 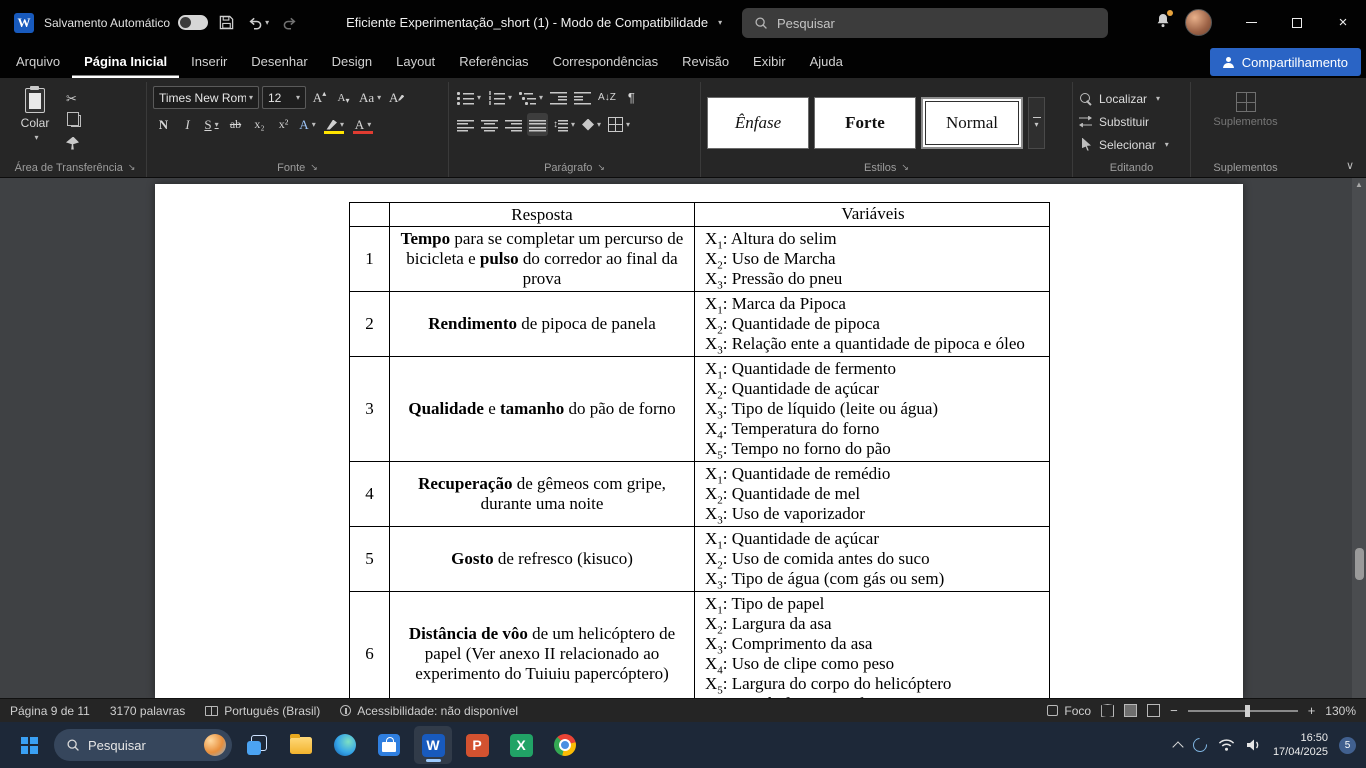 I want to click on multilevel-list-button: ▾, so click(x=531, y=97).